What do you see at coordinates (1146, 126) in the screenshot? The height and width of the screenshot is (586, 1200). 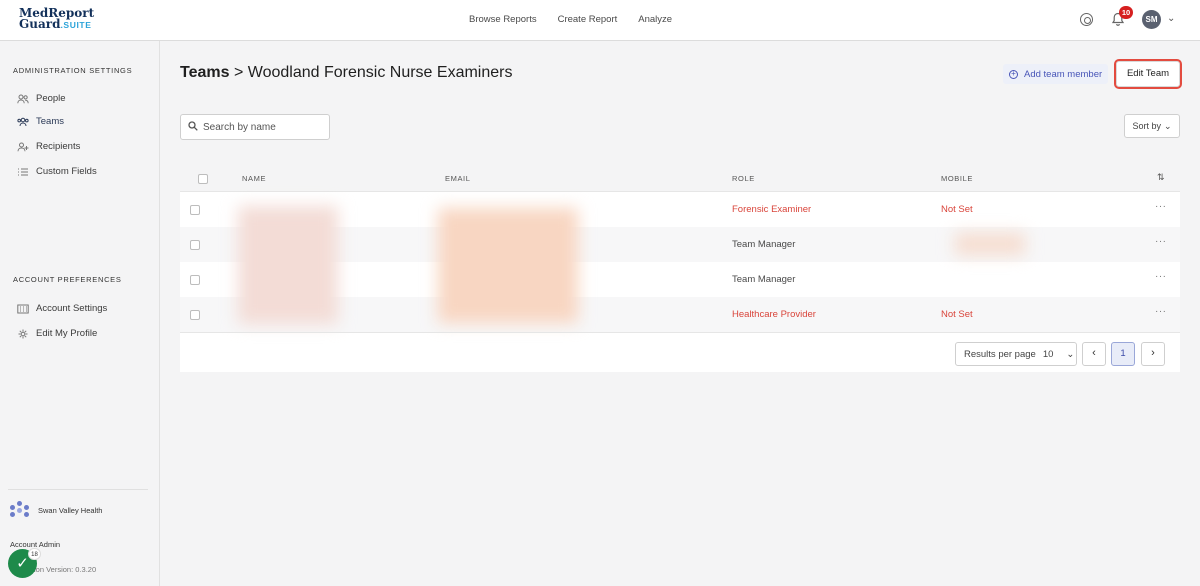 I see `sort-by-label: Sort by` at bounding box center [1146, 126].